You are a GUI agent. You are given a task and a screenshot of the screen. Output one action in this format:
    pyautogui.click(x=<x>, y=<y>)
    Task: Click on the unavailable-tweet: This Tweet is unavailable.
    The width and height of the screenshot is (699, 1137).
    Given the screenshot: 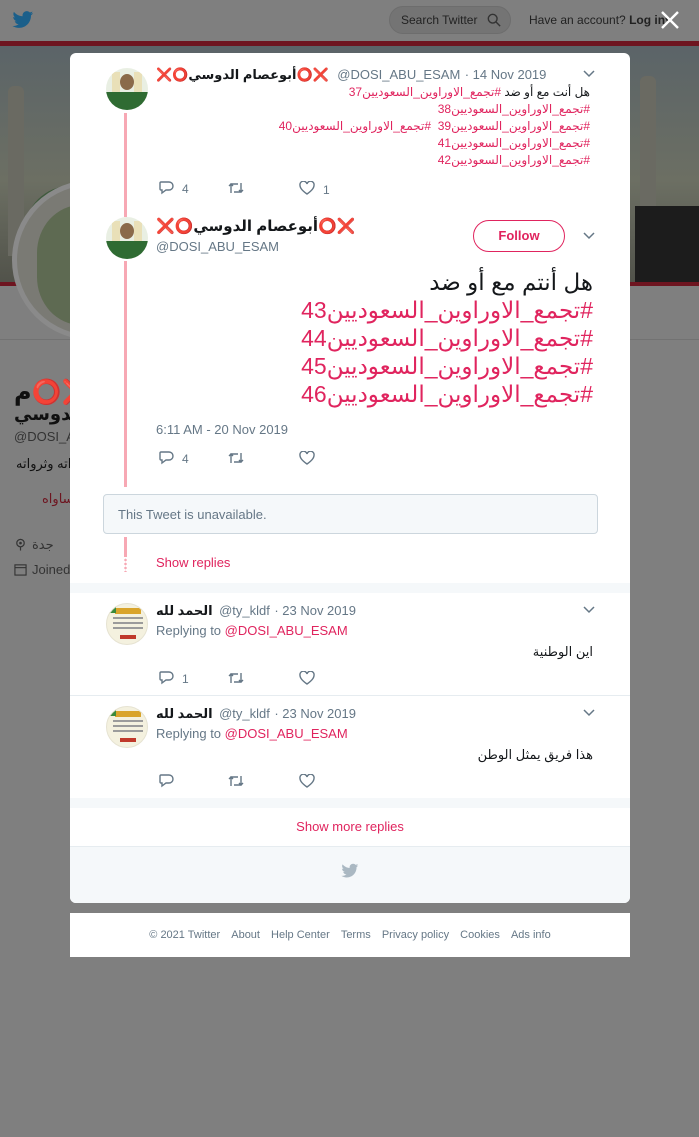 What is the action you would take?
    pyautogui.click(x=350, y=514)
    